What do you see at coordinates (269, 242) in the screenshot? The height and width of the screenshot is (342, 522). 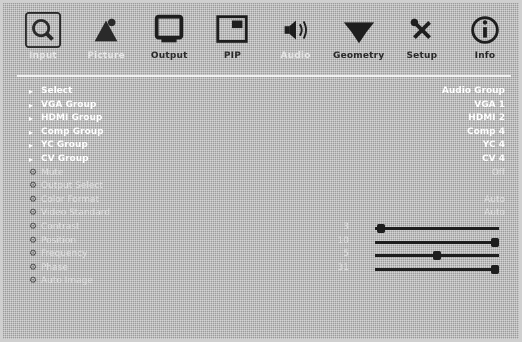 I see `list-item: ⚙ Position 10` at bounding box center [269, 242].